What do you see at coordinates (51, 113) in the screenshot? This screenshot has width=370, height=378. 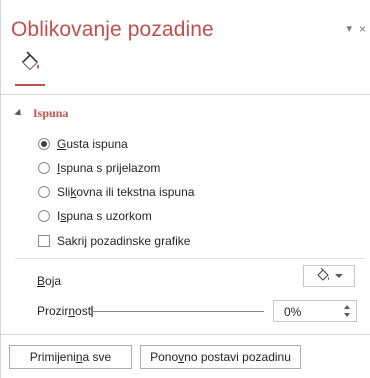 I see `fill-section-label: Ispuna` at bounding box center [51, 113].